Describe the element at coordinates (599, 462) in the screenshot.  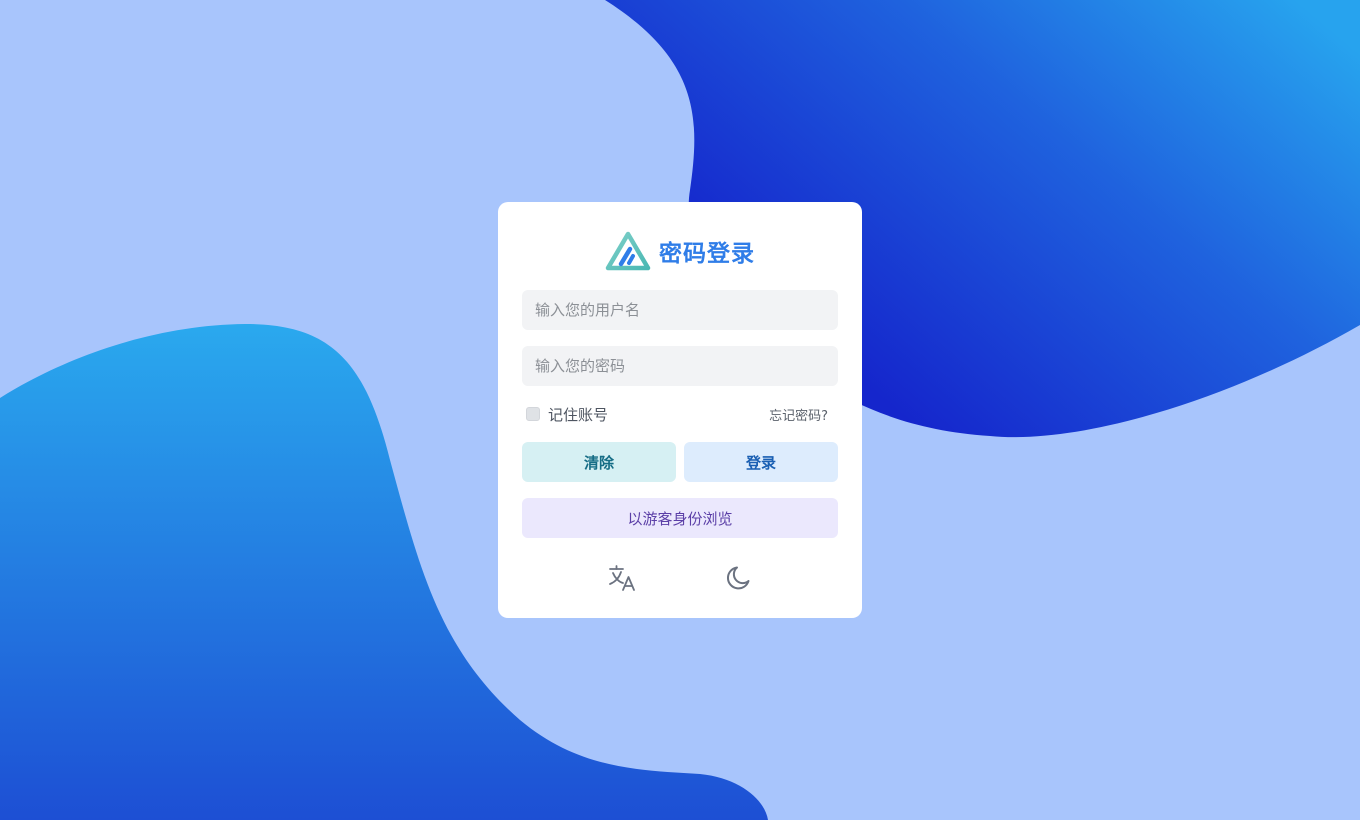
I see `clear-button: 清除` at that location.